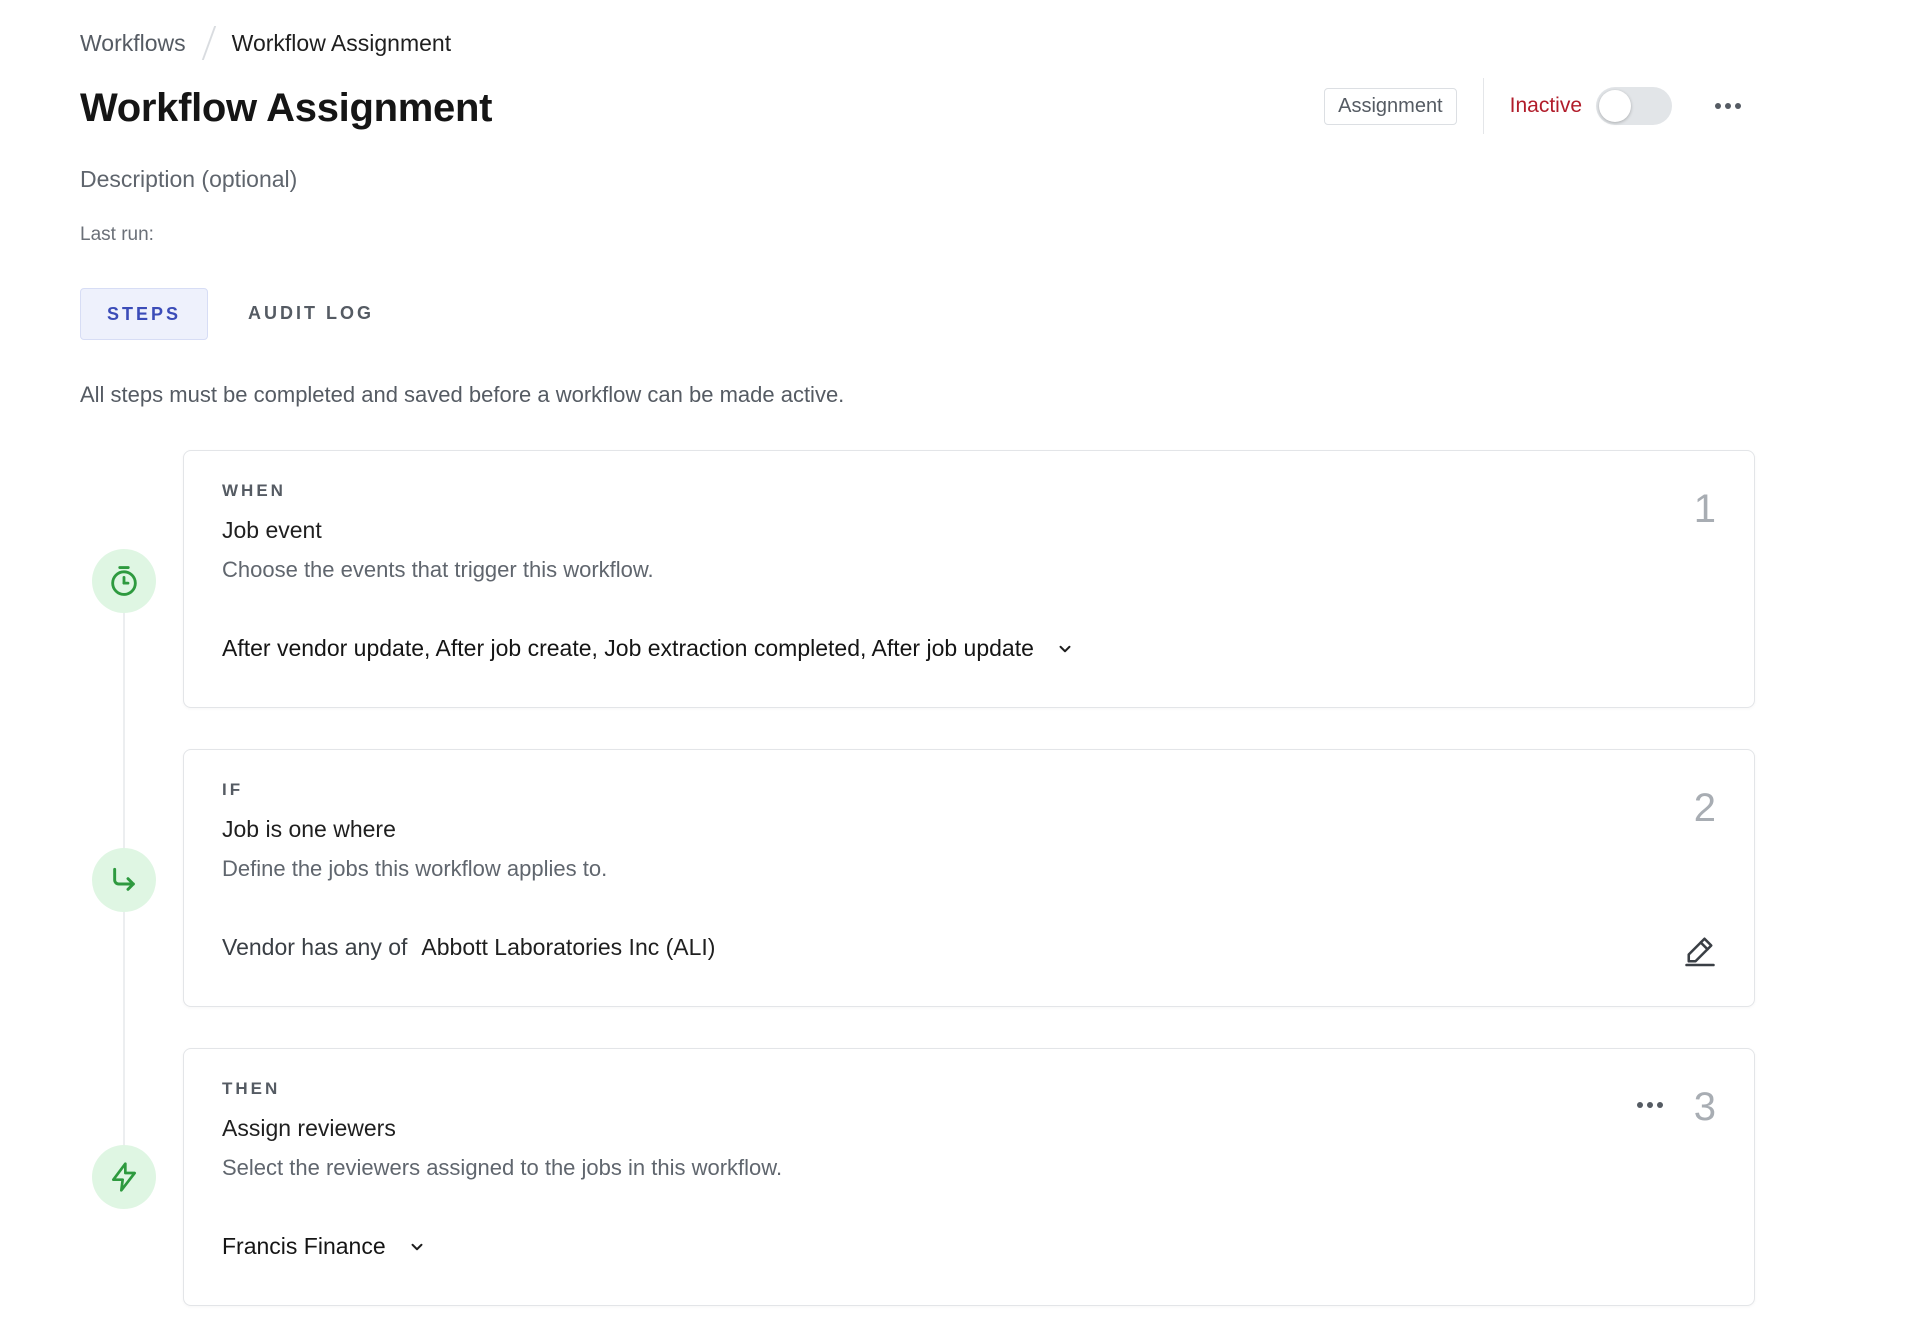 This screenshot has width=1916, height=1320. I want to click on tab-audit-log: AUDIT LOG, so click(311, 313).